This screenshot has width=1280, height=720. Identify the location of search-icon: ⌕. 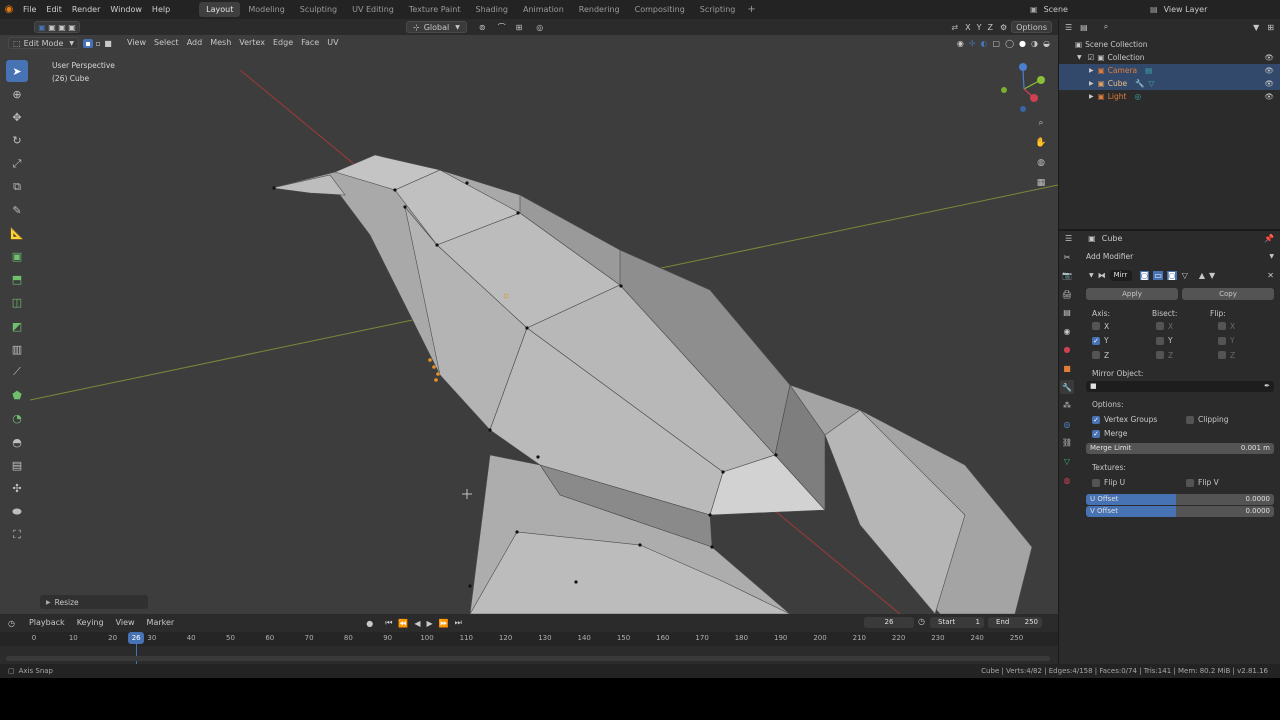
(1106, 27).